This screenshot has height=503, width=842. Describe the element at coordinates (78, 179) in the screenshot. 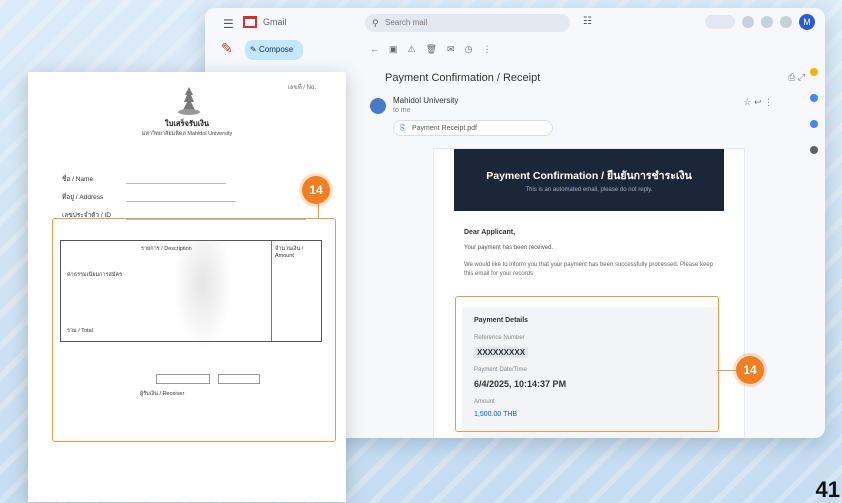

I see `form-label-name: ชื่อ / Name` at that location.